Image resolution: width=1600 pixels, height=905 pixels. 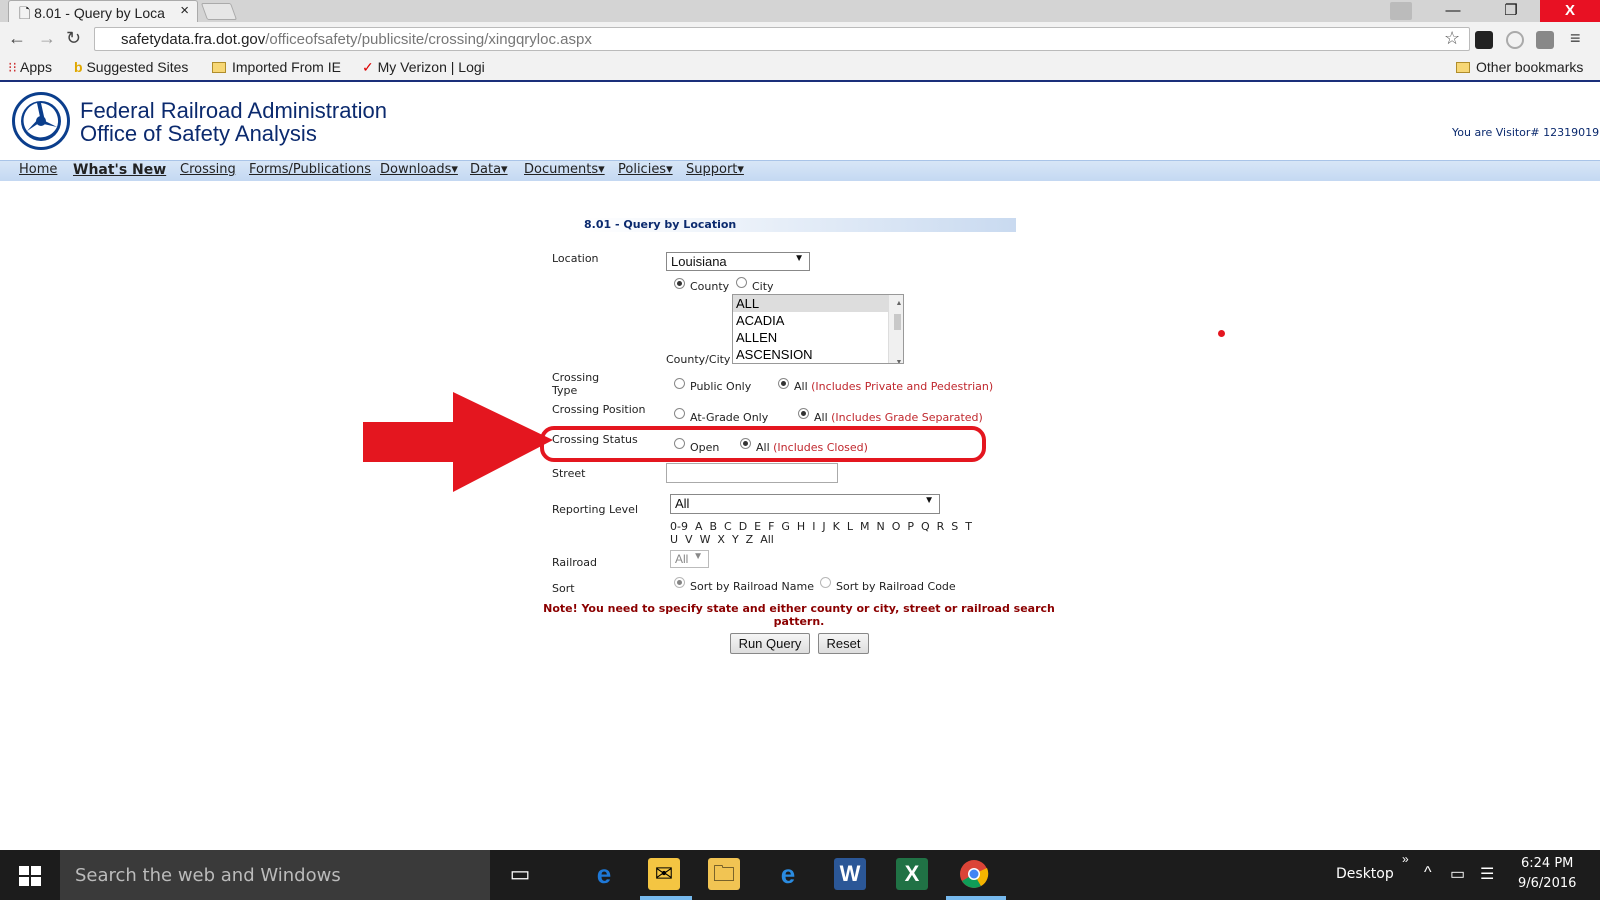 What do you see at coordinates (800, 11) in the screenshot?
I see `tab-bar` at bounding box center [800, 11].